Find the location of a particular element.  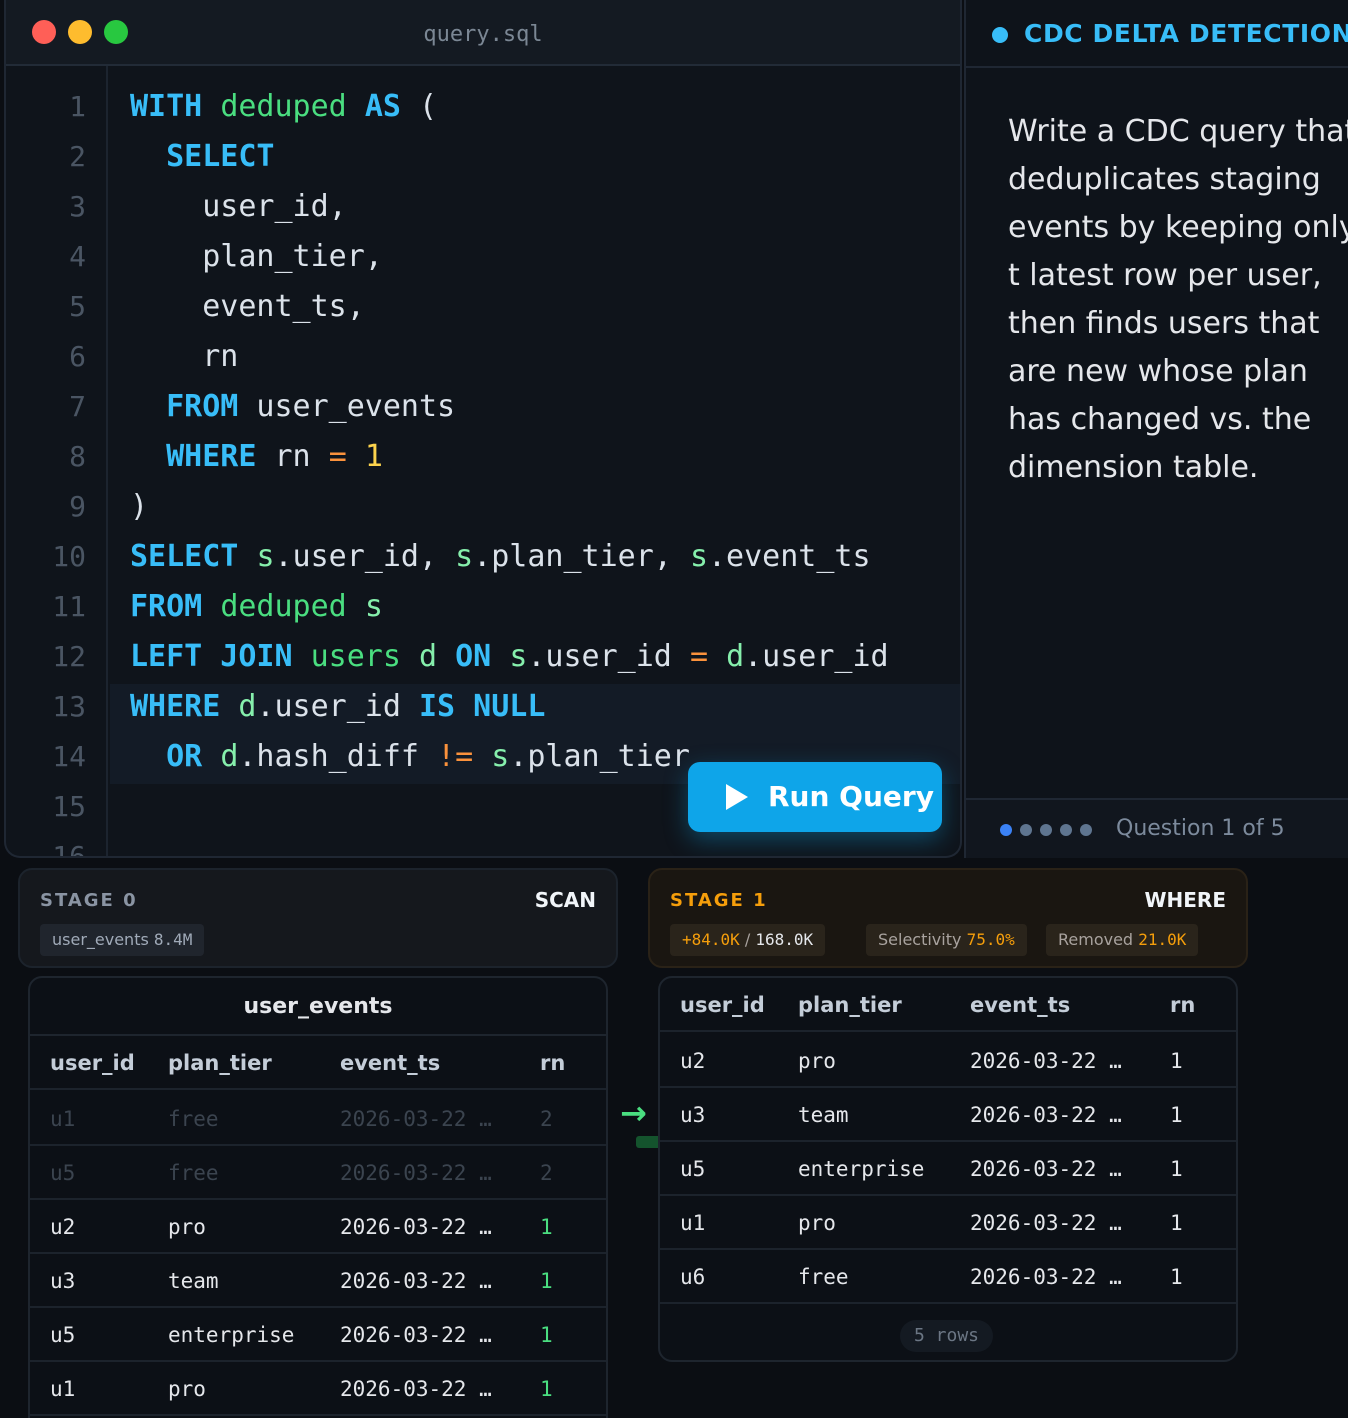

cell: free is located at coordinates (193, 1119).